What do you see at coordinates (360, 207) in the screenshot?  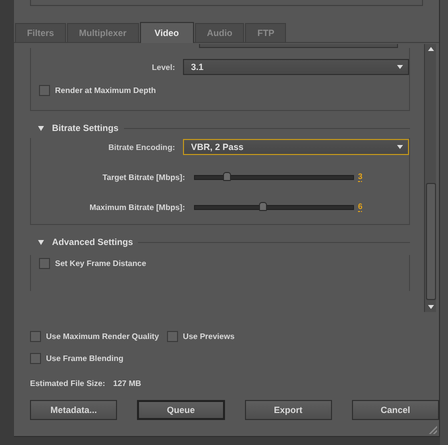 I see `slider-value: 6` at bounding box center [360, 207].